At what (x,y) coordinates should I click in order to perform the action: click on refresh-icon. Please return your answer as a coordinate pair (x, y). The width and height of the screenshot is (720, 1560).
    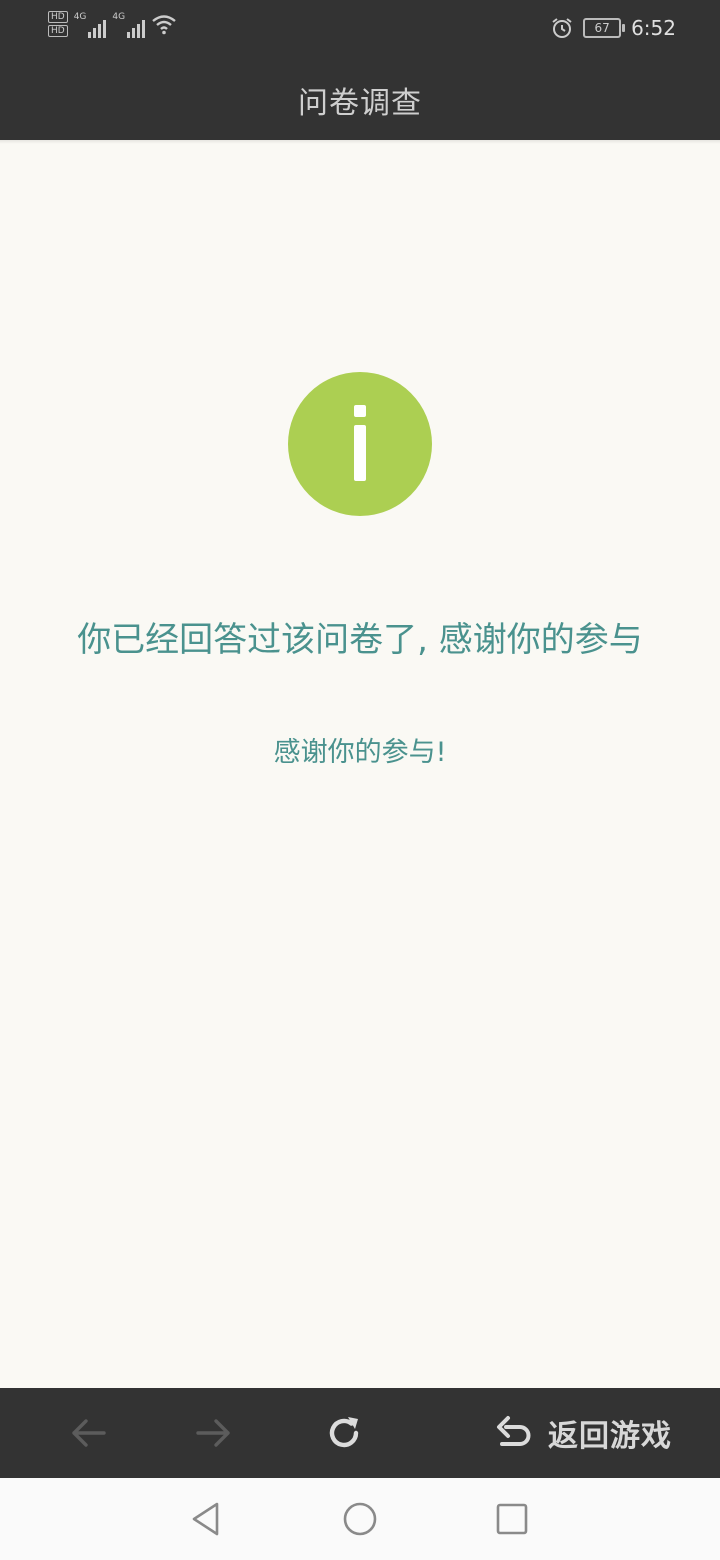
    Looking at the image, I should click on (344, 1432).